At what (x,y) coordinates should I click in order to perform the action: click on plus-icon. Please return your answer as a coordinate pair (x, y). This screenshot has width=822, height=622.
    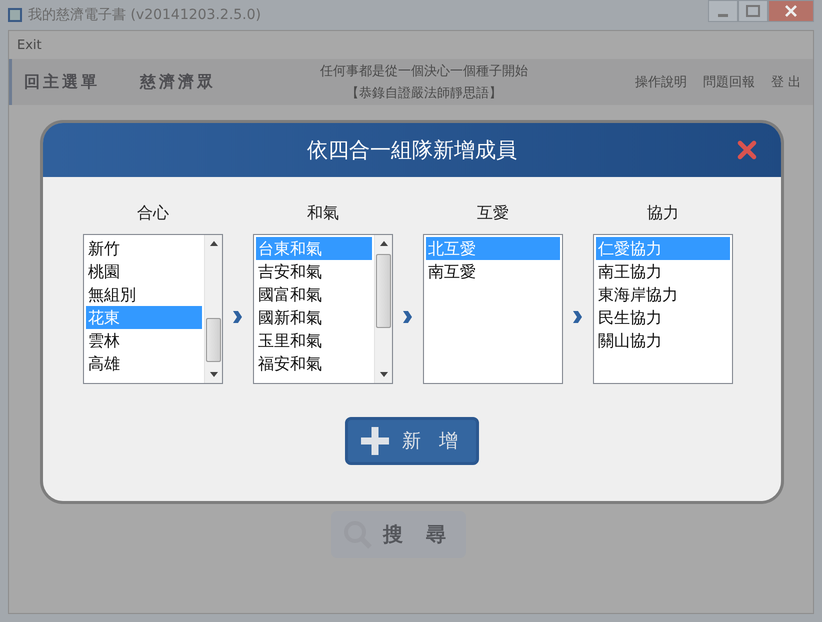
    Looking at the image, I should click on (375, 441).